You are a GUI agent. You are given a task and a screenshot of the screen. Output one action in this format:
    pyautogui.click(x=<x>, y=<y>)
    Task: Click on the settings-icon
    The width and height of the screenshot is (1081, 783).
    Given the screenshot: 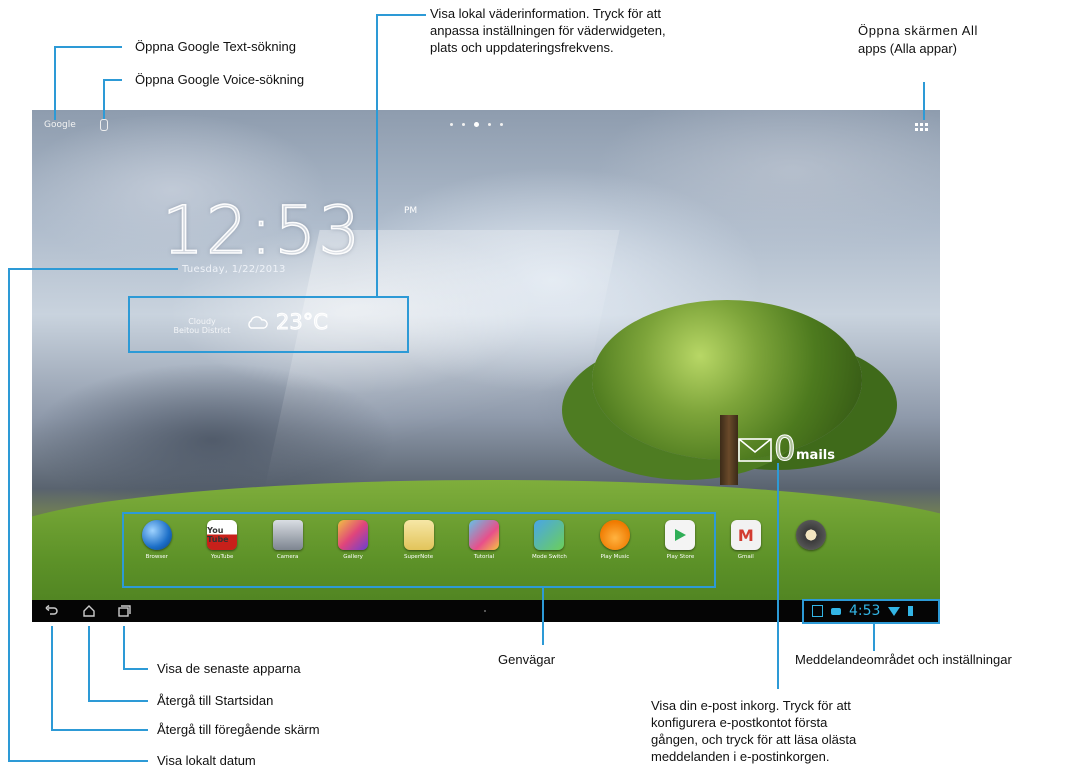 What is the action you would take?
    pyautogui.click(x=811, y=535)
    